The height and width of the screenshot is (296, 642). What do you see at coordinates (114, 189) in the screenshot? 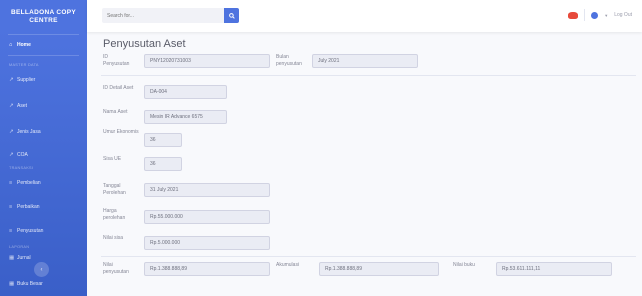
I see `tanggal-perolehan-label: Tanggal Perolehan` at bounding box center [114, 189].